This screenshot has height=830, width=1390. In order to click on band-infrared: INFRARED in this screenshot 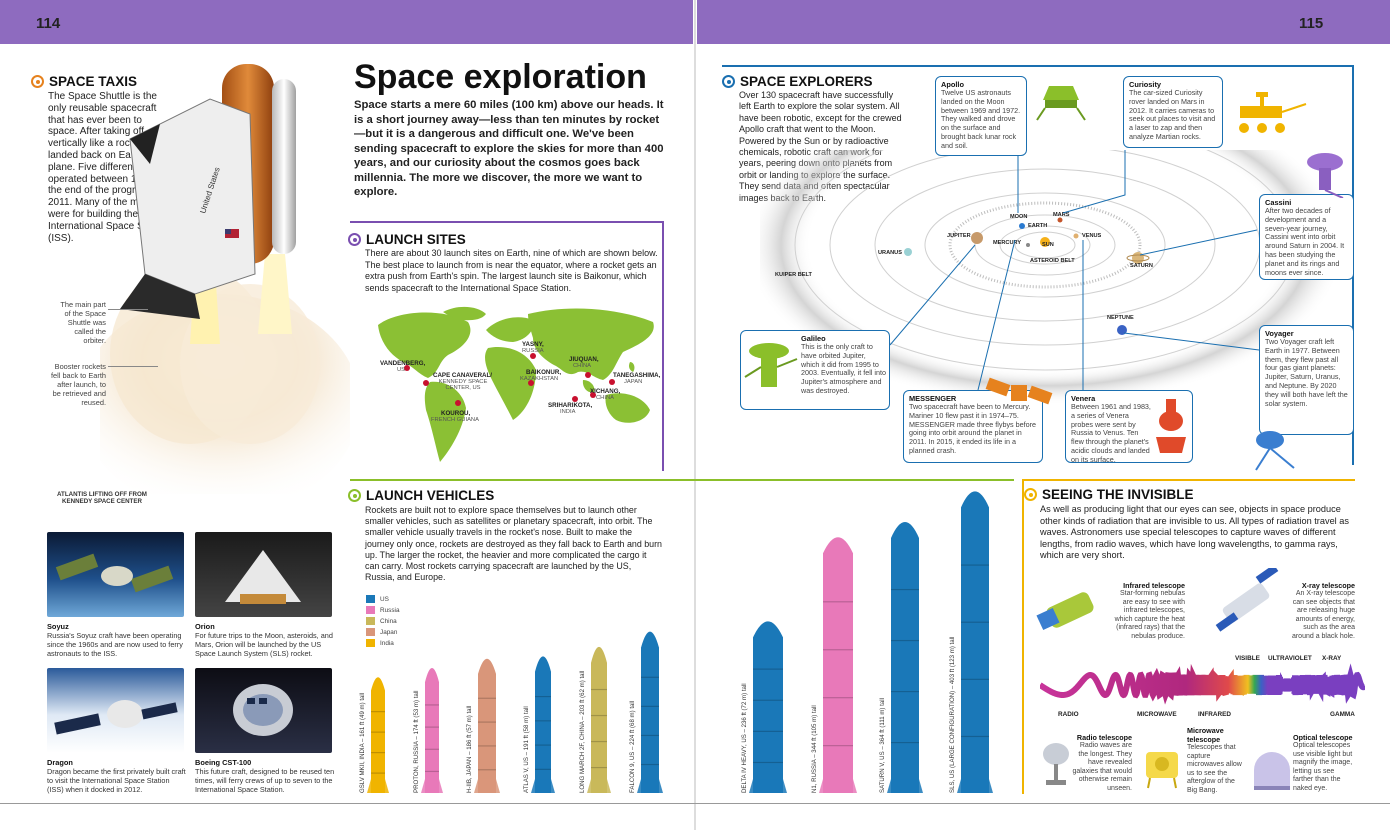, I will do `click(1215, 714)`.